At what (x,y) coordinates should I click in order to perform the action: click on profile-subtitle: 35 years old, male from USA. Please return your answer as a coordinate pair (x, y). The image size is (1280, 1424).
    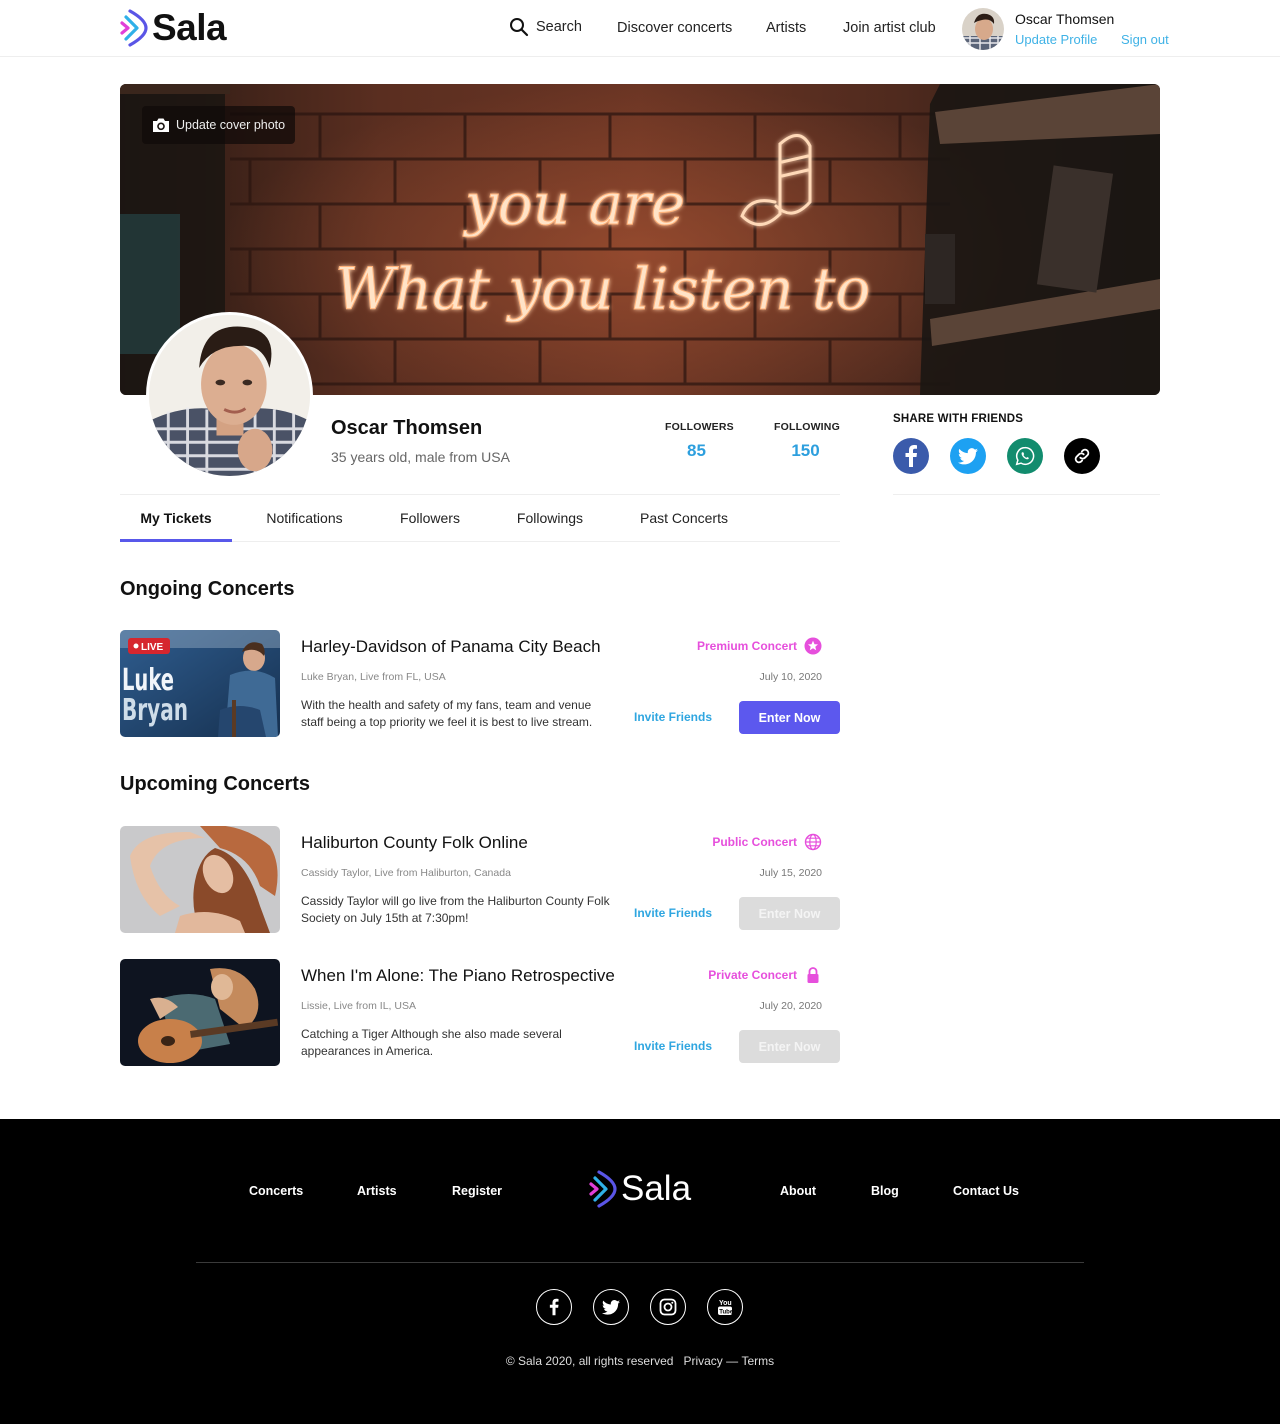
    Looking at the image, I should click on (420, 457).